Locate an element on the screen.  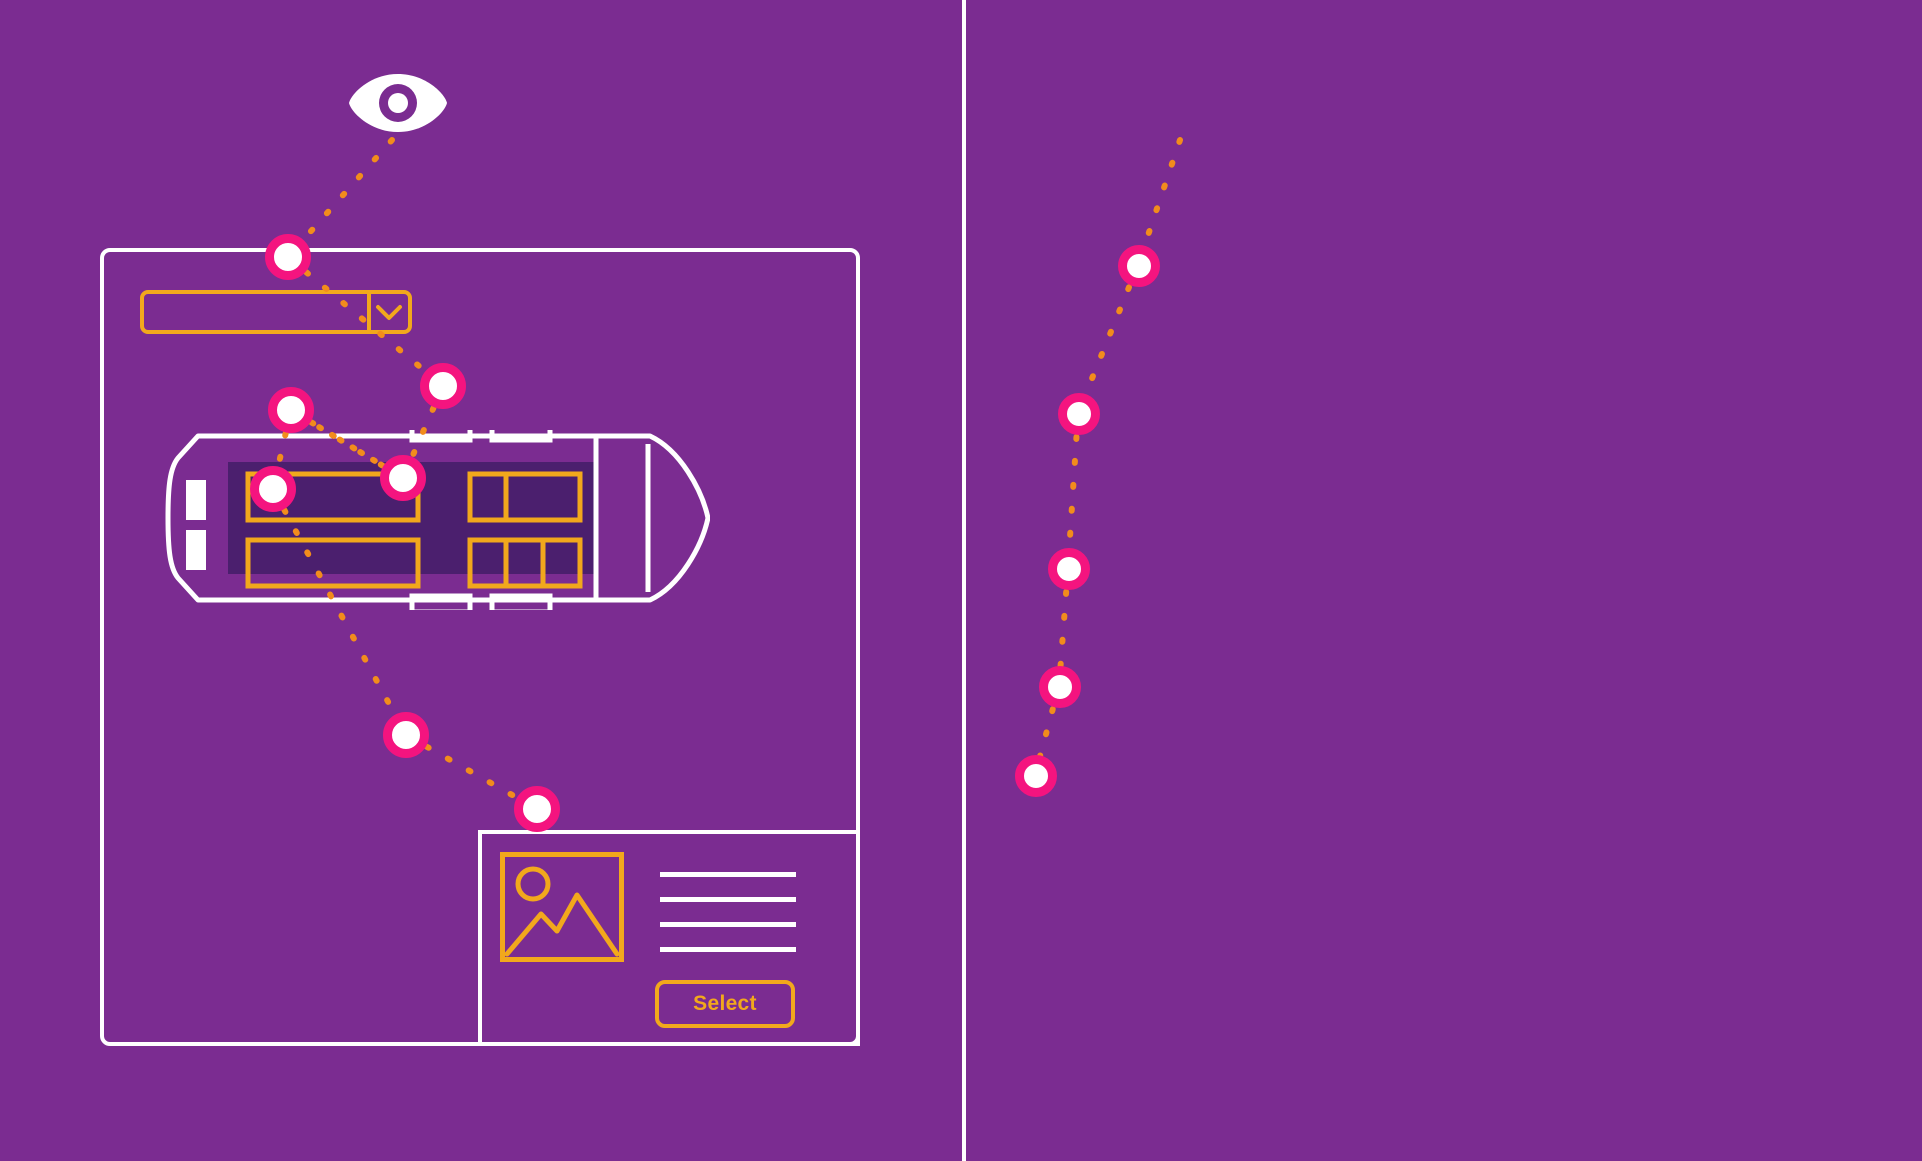
eye-icon is located at coordinates (398, 103).